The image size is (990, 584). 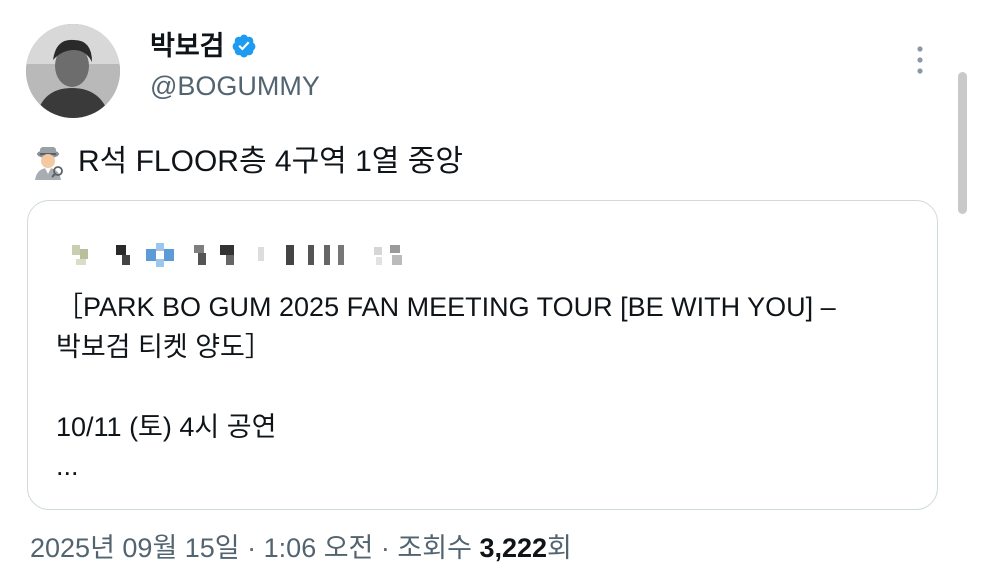 I want to click on views-label: 조회수, so click(x=434, y=548).